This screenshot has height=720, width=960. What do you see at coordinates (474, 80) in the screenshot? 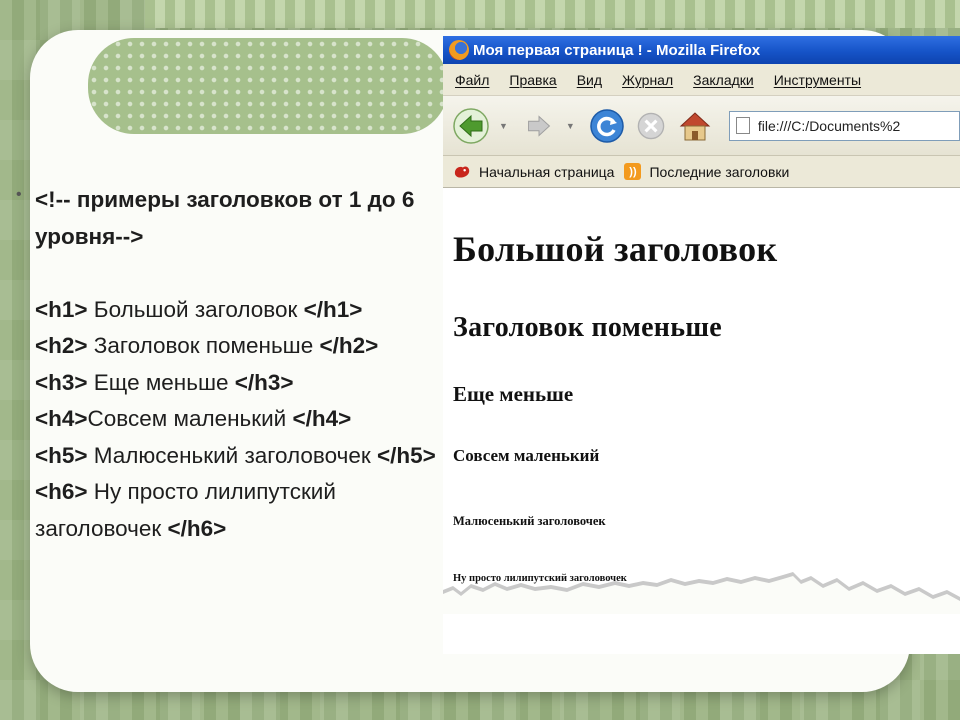
I see `menu-item-file: Файл` at bounding box center [474, 80].